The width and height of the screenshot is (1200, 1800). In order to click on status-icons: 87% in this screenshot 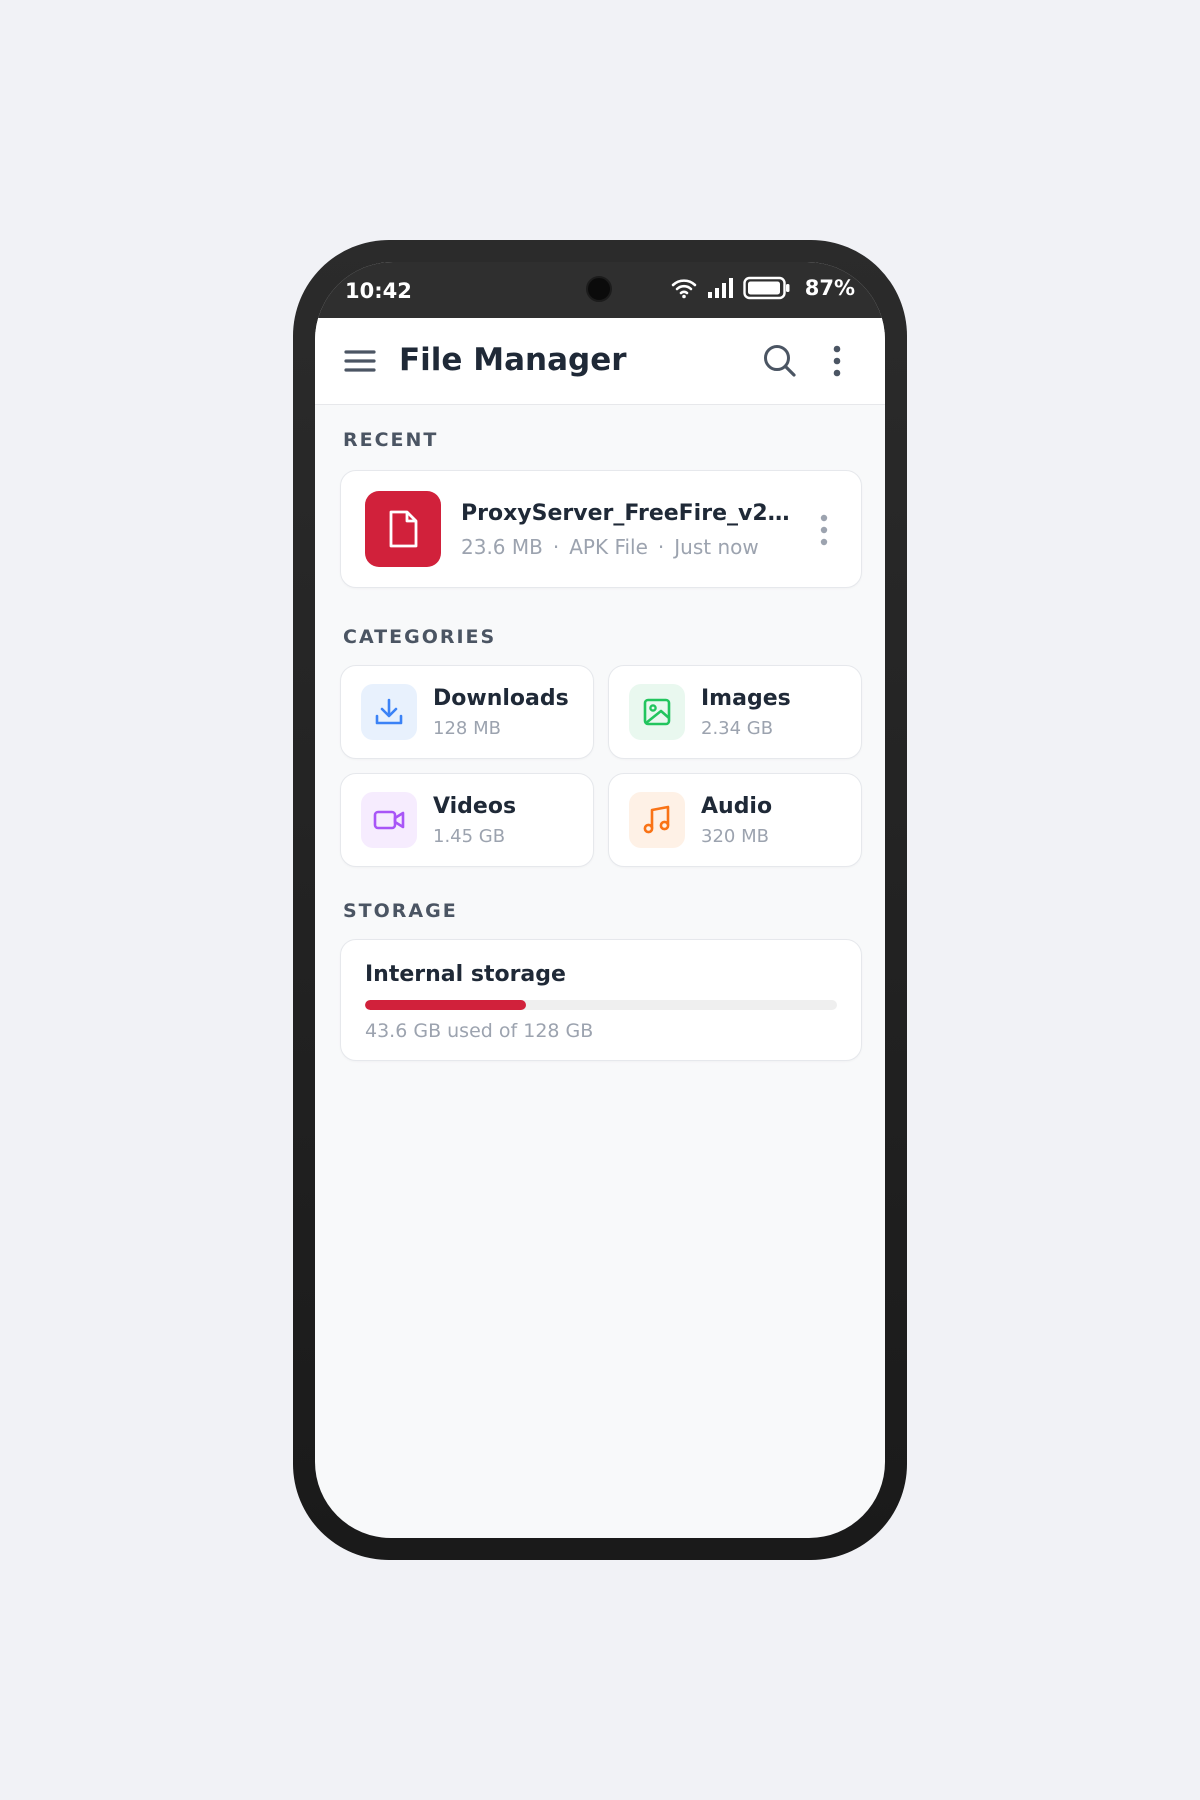, I will do `click(763, 288)`.